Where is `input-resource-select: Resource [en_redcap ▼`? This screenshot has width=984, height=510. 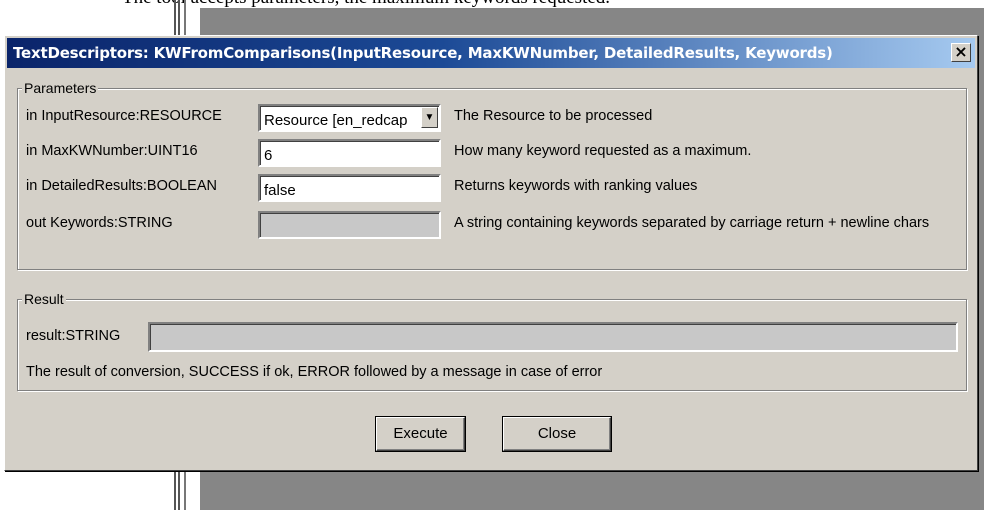 input-resource-select: Resource [en_redcap ▼ is located at coordinates (349, 118).